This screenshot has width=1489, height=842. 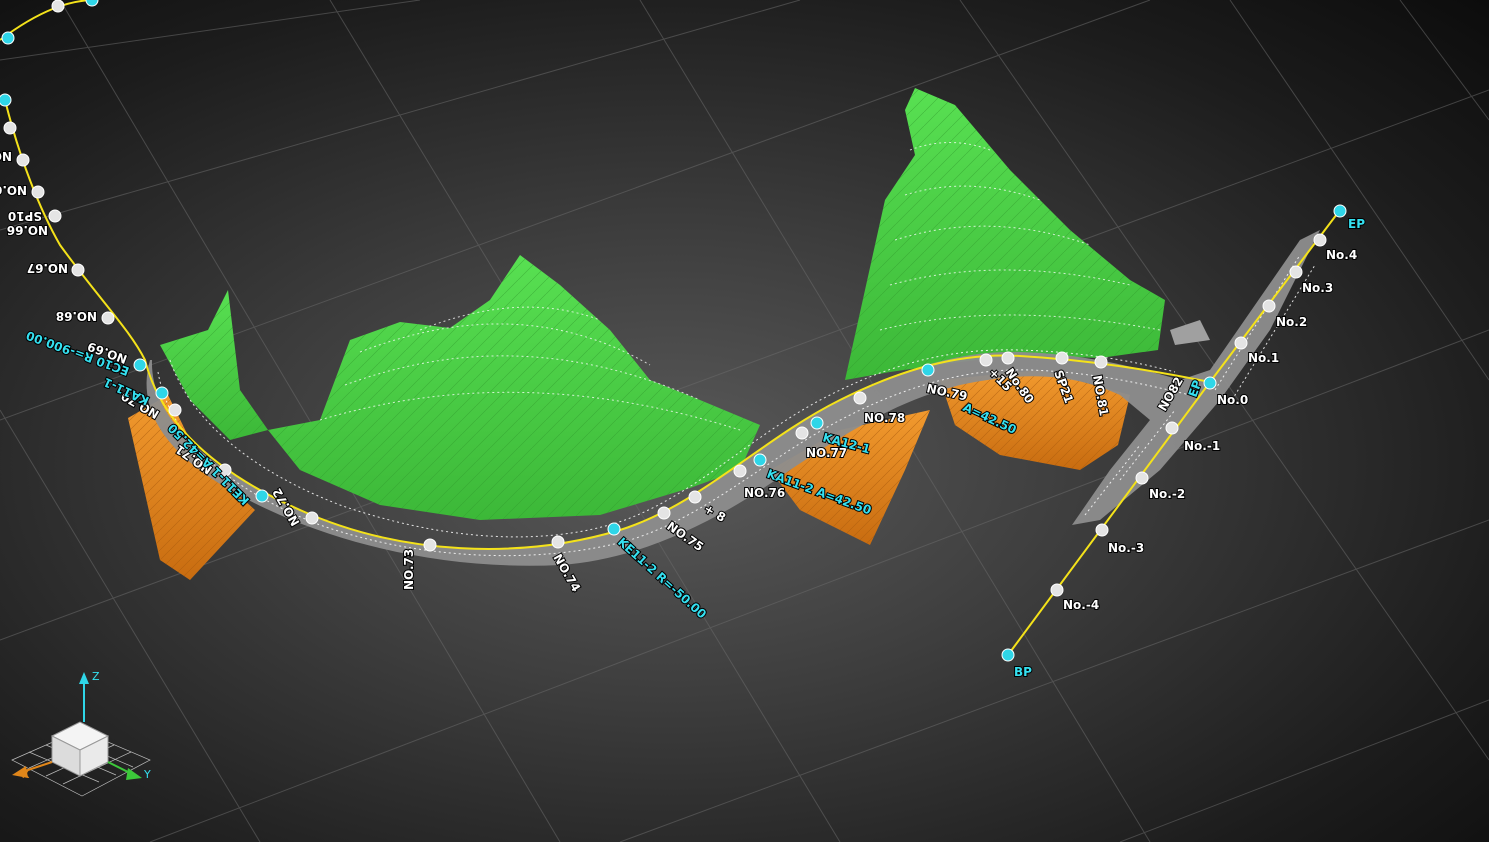 I want to click on key-label-bp: BP, so click(x=1023, y=672).